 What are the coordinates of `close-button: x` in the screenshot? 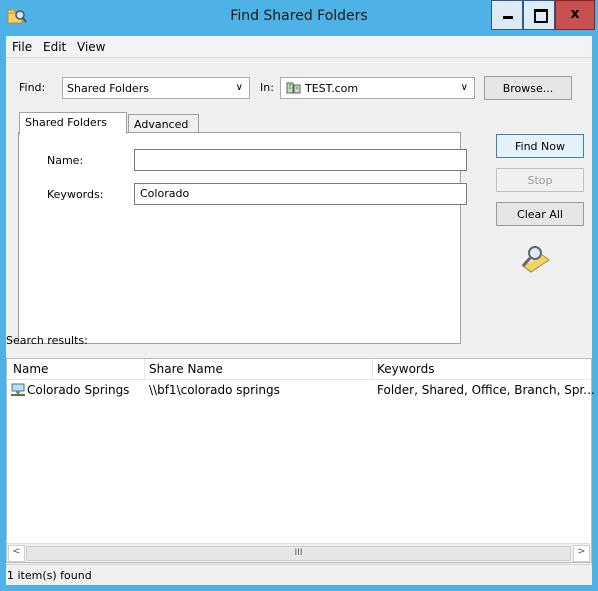 It's located at (575, 15).